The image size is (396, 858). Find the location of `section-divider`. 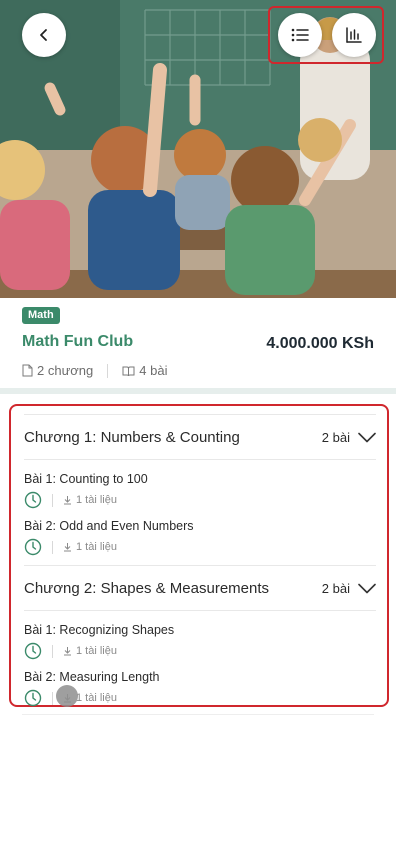

section-divider is located at coordinates (198, 391).